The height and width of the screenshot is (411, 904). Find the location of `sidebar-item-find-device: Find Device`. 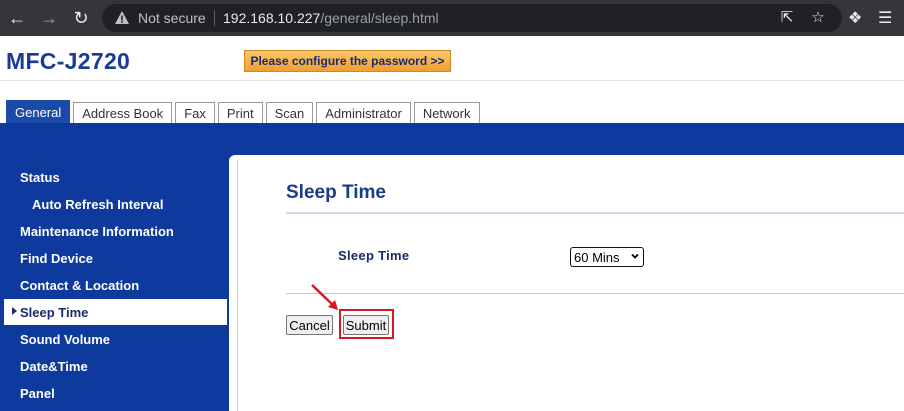

sidebar-item-find-device: Find Device is located at coordinates (113, 258).